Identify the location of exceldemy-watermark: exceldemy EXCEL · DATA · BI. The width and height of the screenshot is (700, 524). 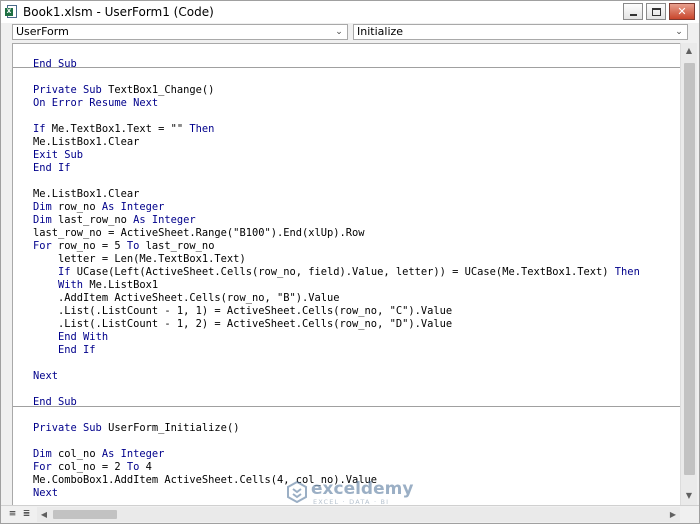
(357, 494).